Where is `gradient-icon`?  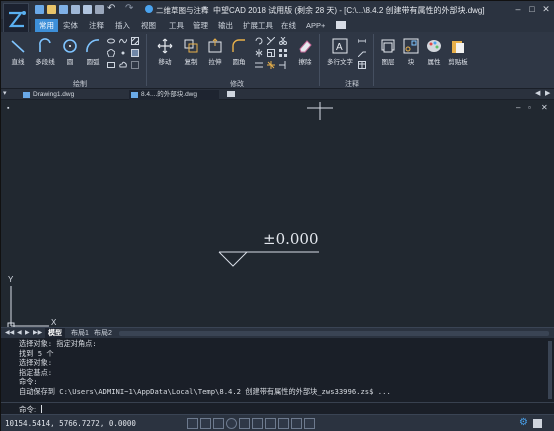
gradient-icon is located at coordinates (135, 53).